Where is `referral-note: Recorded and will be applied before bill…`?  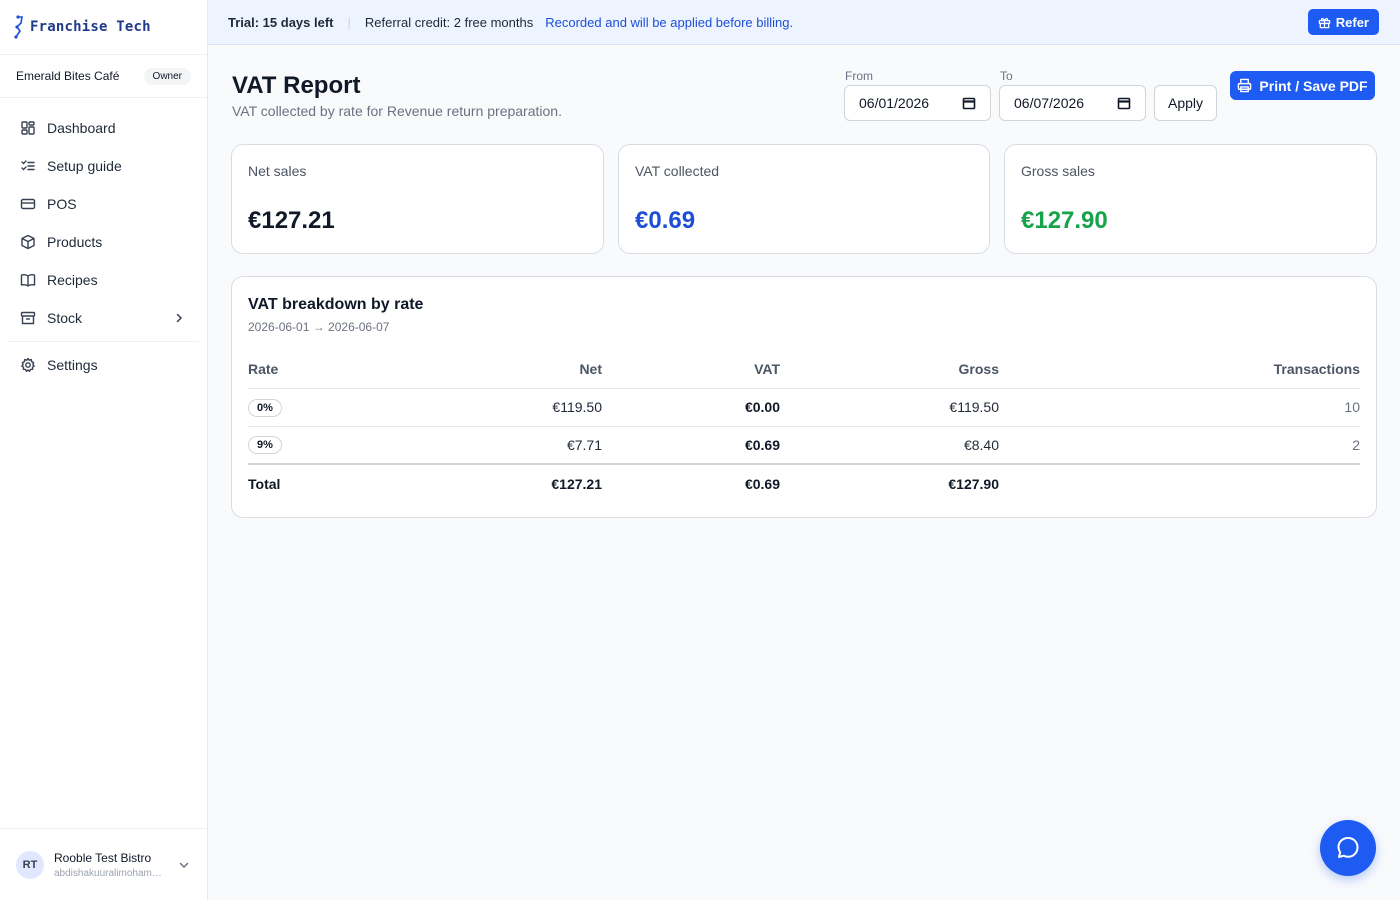 referral-note: Recorded and will be applied before bill… is located at coordinates (669, 22).